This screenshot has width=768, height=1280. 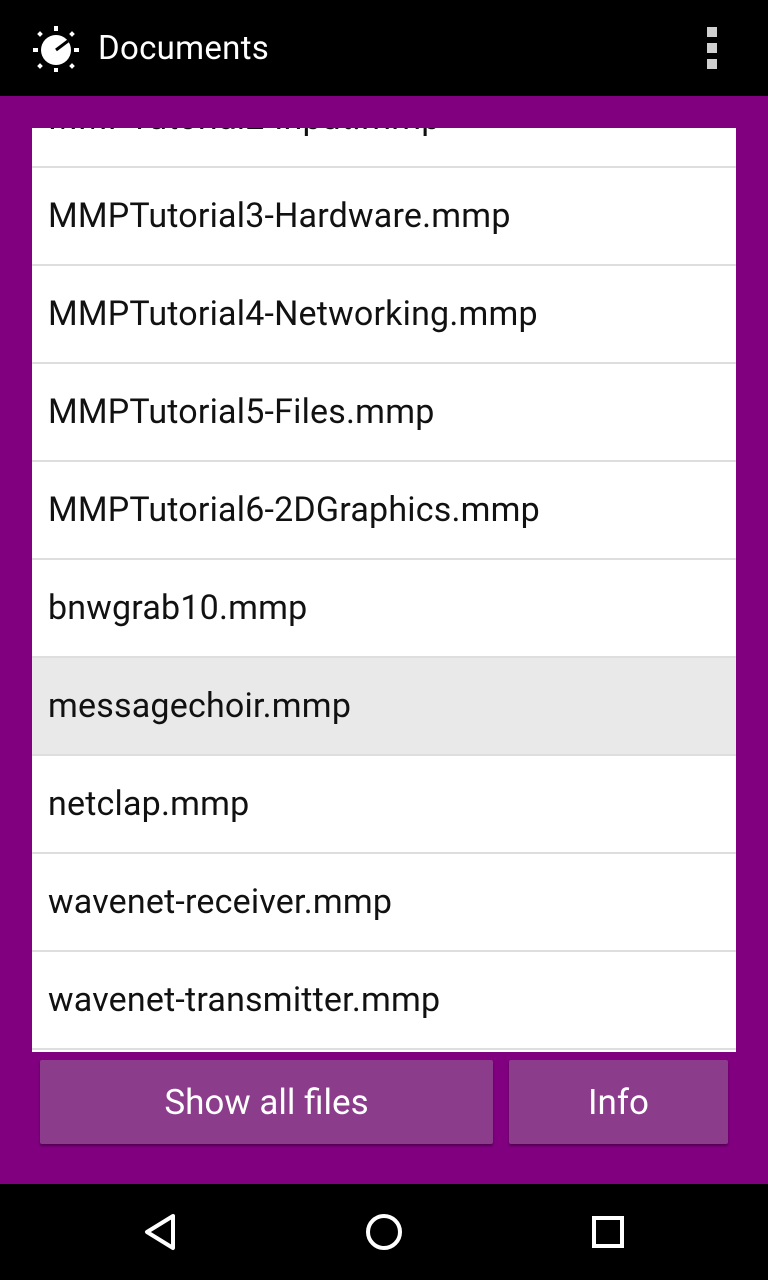 What do you see at coordinates (184, 48) in the screenshot?
I see `page-title: Documents` at bounding box center [184, 48].